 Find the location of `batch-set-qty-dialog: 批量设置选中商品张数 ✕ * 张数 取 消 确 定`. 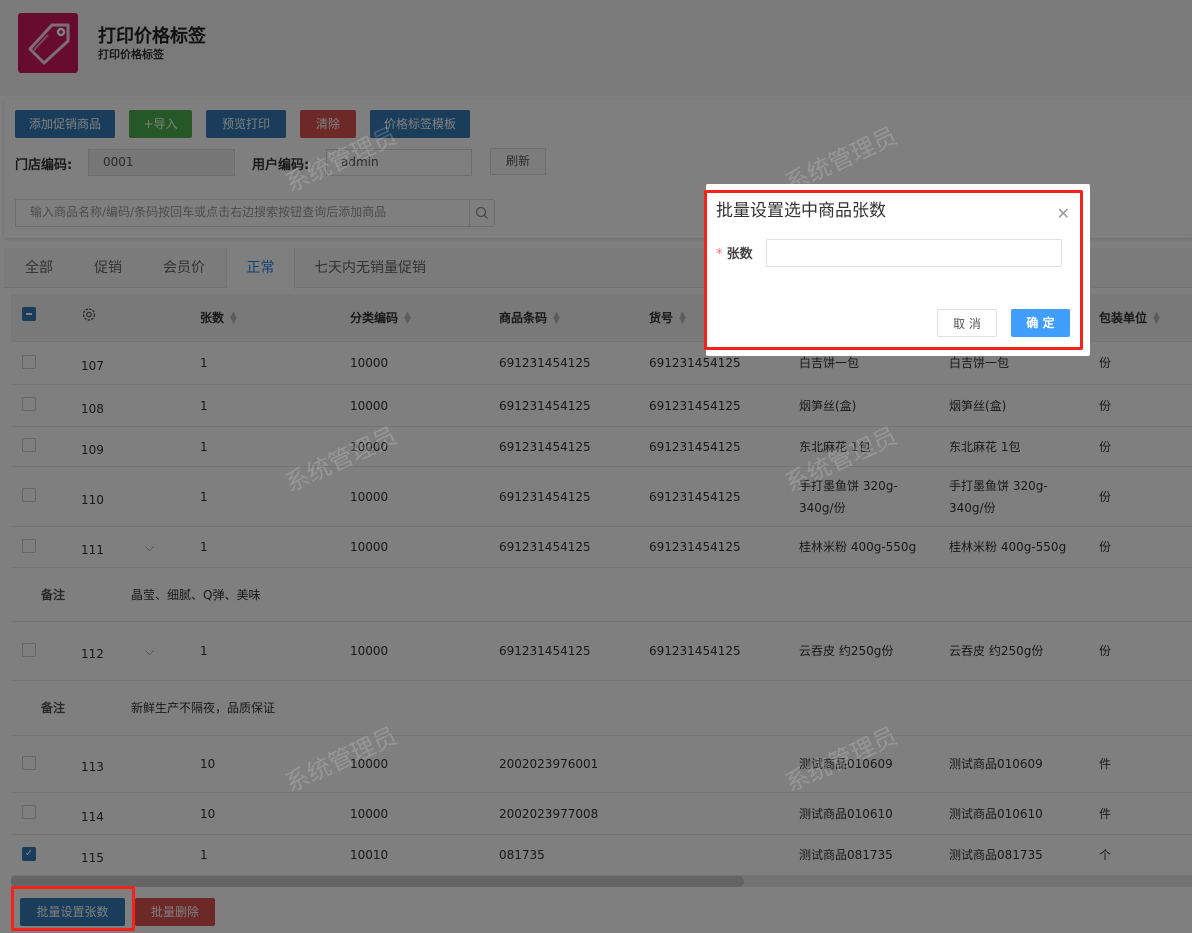

batch-set-qty-dialog: 批量设置选中商品张数 ✕ * 张数 取 消 确 定 is located at coordinates (897, 270).